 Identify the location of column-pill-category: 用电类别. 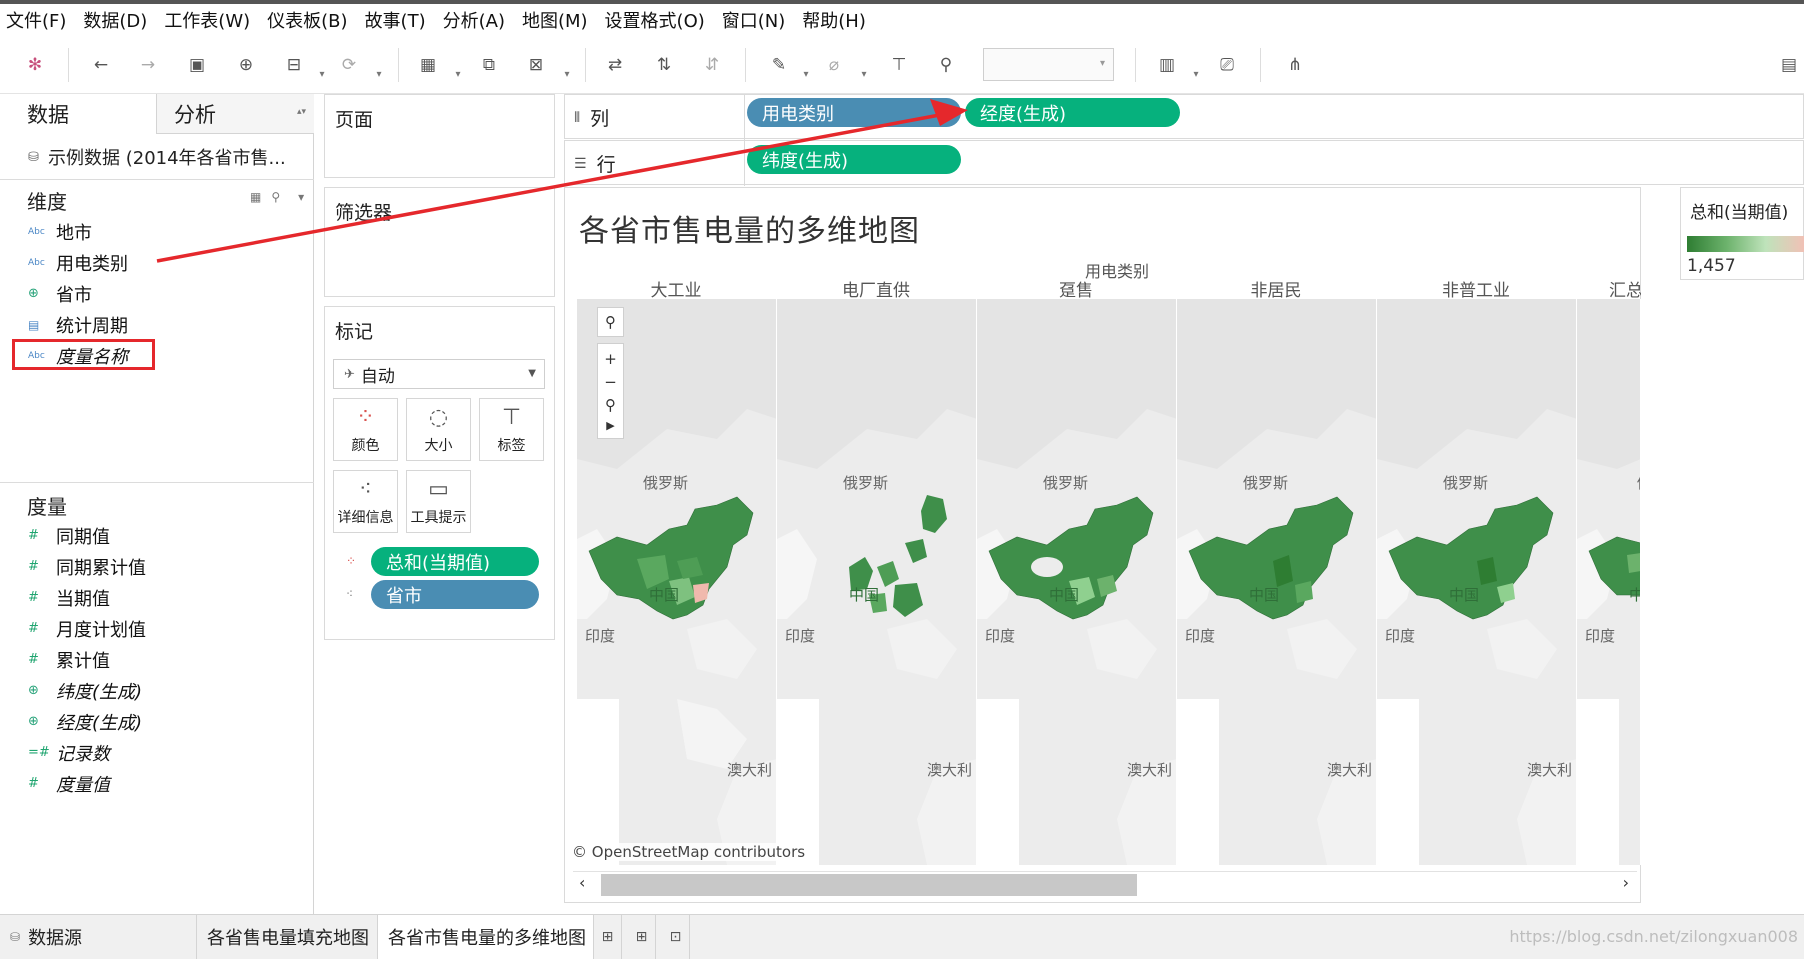
(854, 112).